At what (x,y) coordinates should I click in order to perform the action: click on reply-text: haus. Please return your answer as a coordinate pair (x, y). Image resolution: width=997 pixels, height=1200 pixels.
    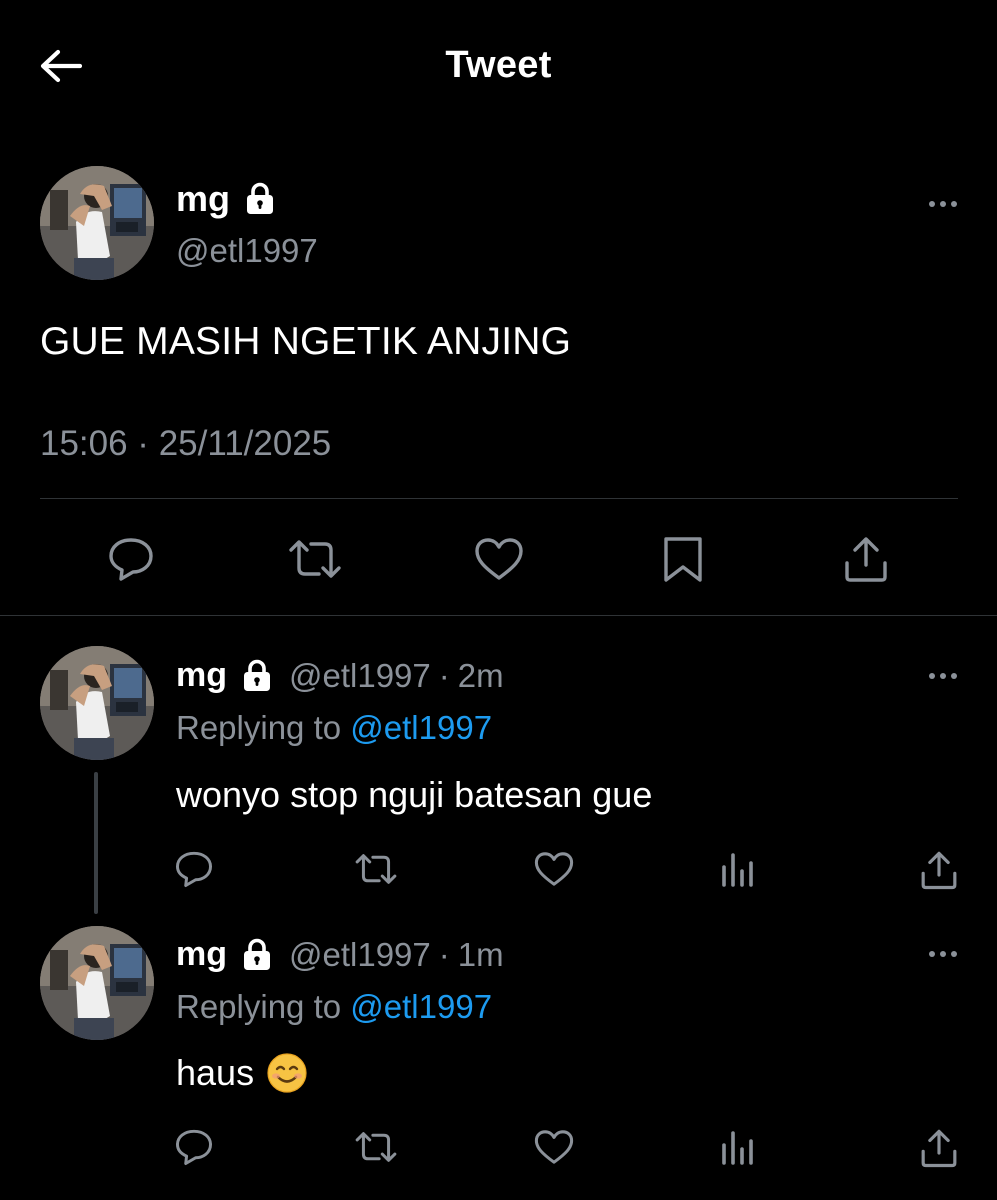
    Looking at the image, I should click on (242, 1073).